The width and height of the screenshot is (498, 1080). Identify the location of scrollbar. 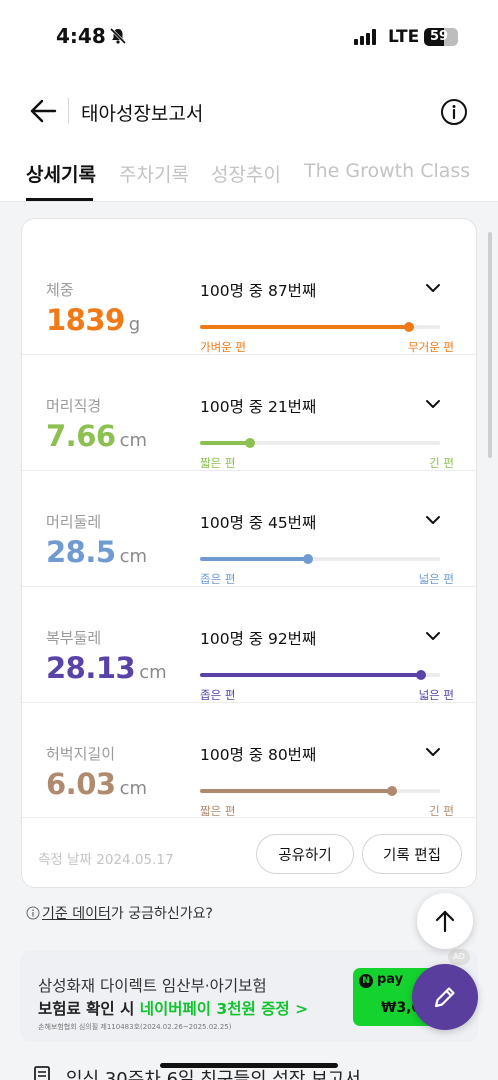
(490, 345).